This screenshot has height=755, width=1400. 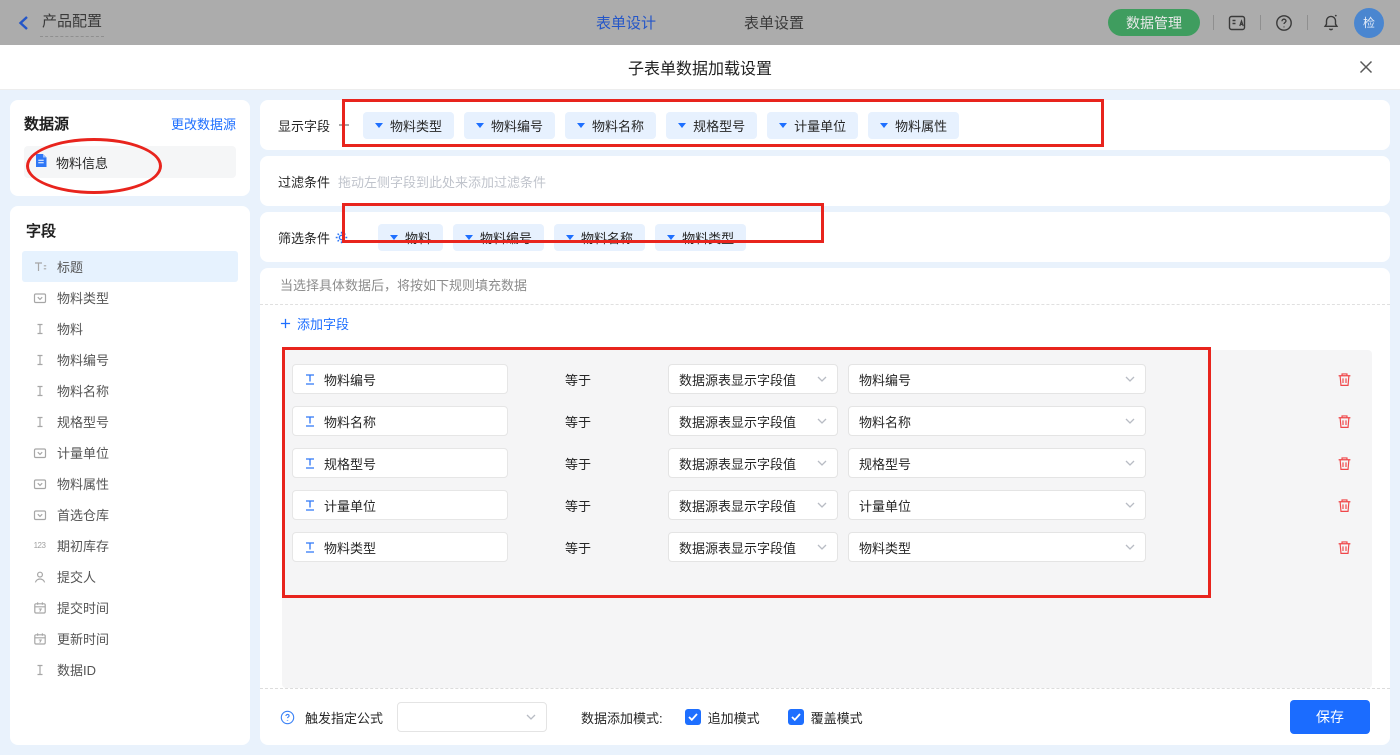 What do you see at coordinates (1366, 67) in the screenshot?
I see `close-icon` at bounding box center [1366, 67].